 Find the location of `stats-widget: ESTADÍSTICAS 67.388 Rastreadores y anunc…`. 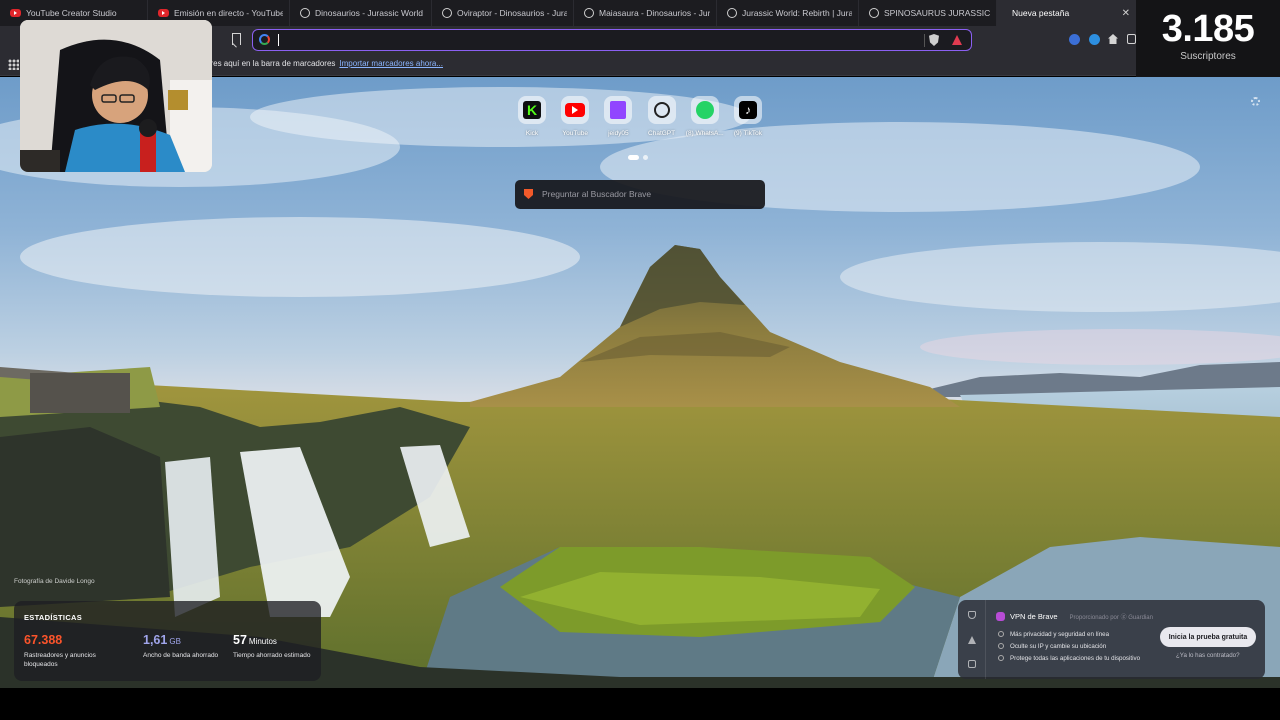

stats-widget: ESTADÍSTICAS 67.388 Rastreadores y anunc… is located at coordinates (167, 641).